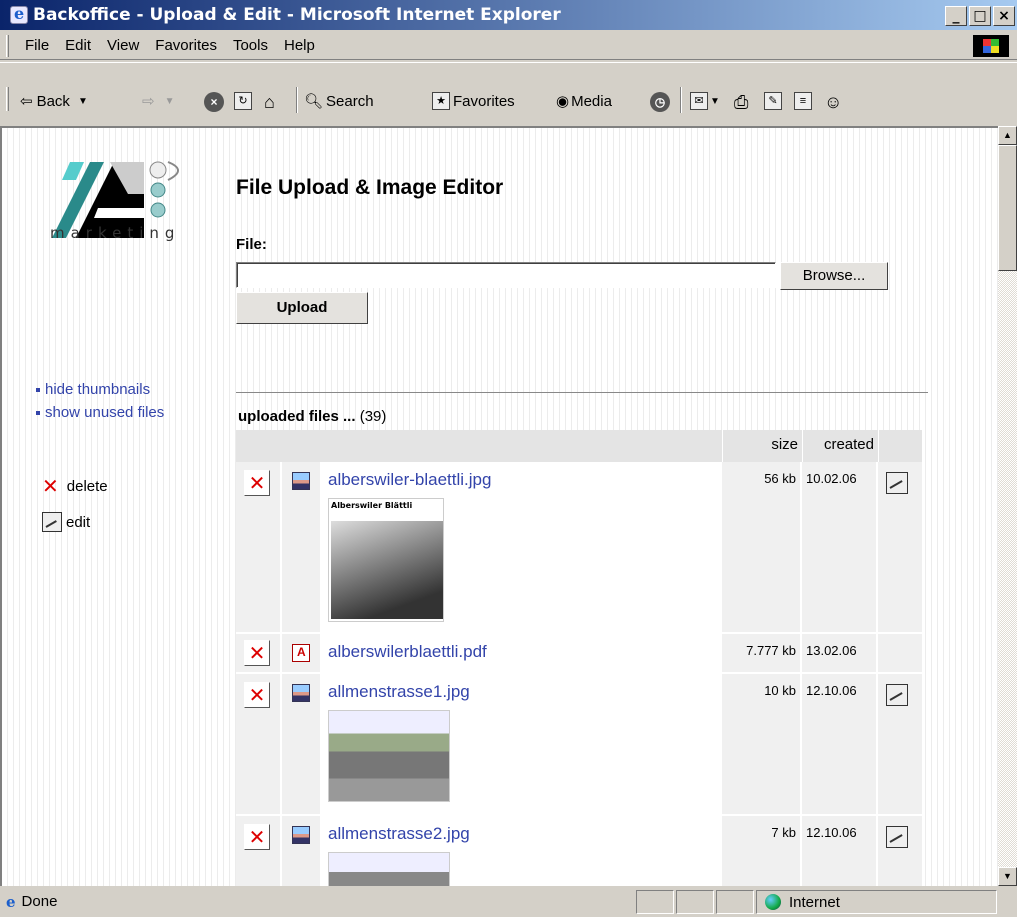 The image size is (1017, 917). What do you see at coordinates (299, 45) in the screenshot?
I see `menu-help: Help` at bounding box center [299, 45].